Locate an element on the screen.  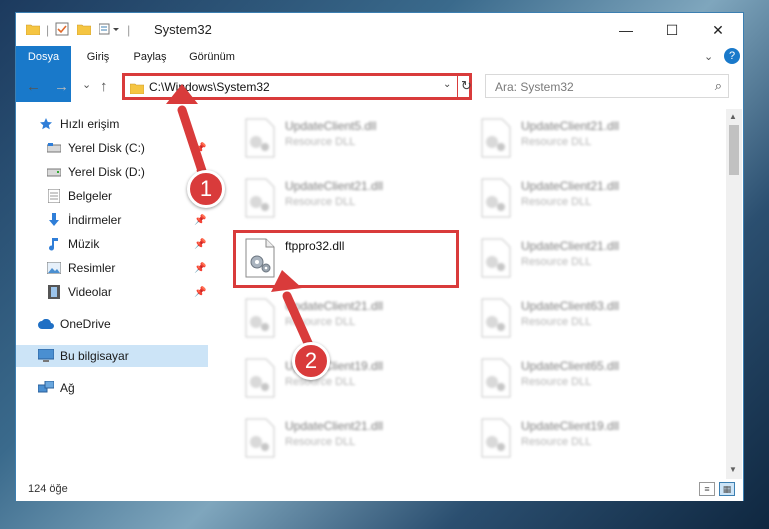
search-icon: ⌕ is located at coordinates (718, 86).